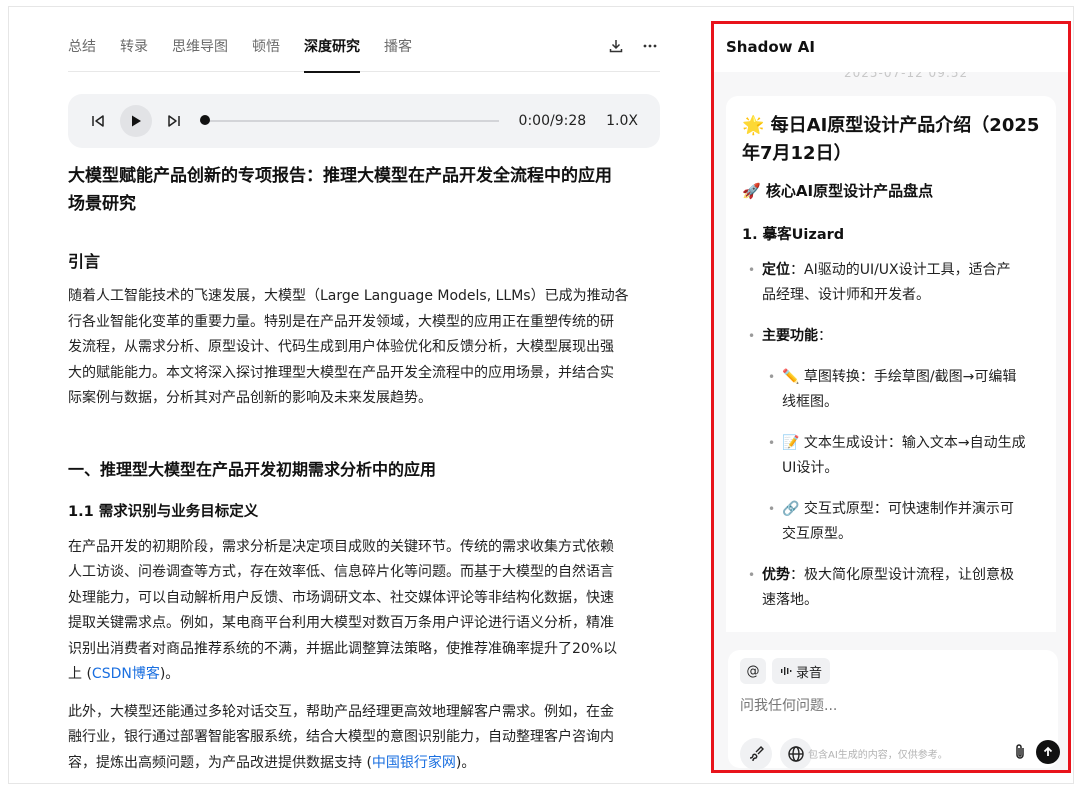 This screenshot has width=1080, height=790. What do you see at coordinates (349, 120) in the screenshot?
I see `progress-slider` at bounding box center [349, 120].